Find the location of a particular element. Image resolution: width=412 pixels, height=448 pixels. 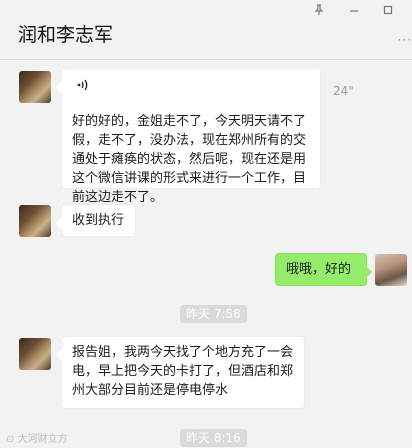

minimize-icon is located at coordinates (354, 10).